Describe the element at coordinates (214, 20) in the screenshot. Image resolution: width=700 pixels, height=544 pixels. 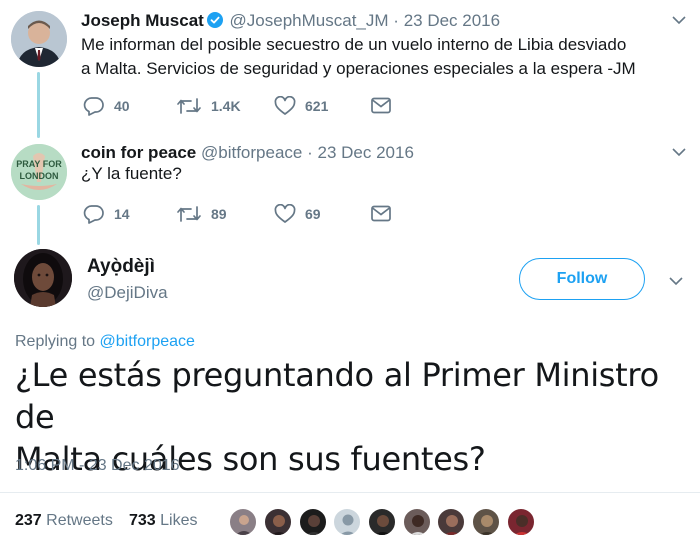
I see `verified-badge-icon` at that location.